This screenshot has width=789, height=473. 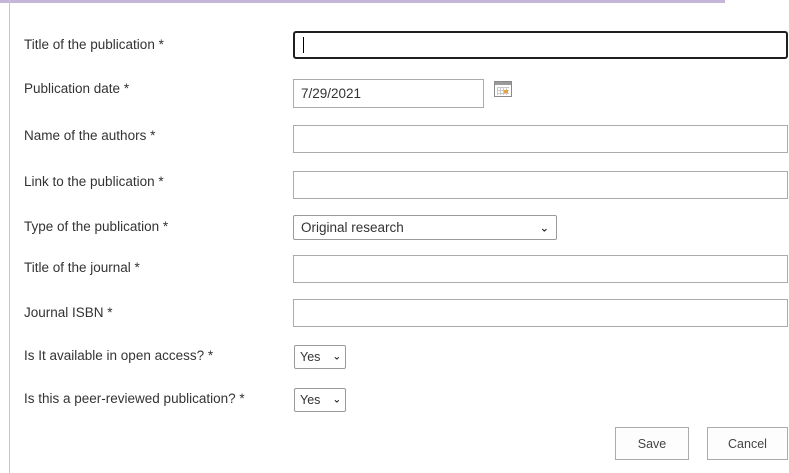 What do you see at coordinates (388, 93) in the screenshot?
I see `publication-date-input: 7/29/2021` at bounding box center [388, 93].